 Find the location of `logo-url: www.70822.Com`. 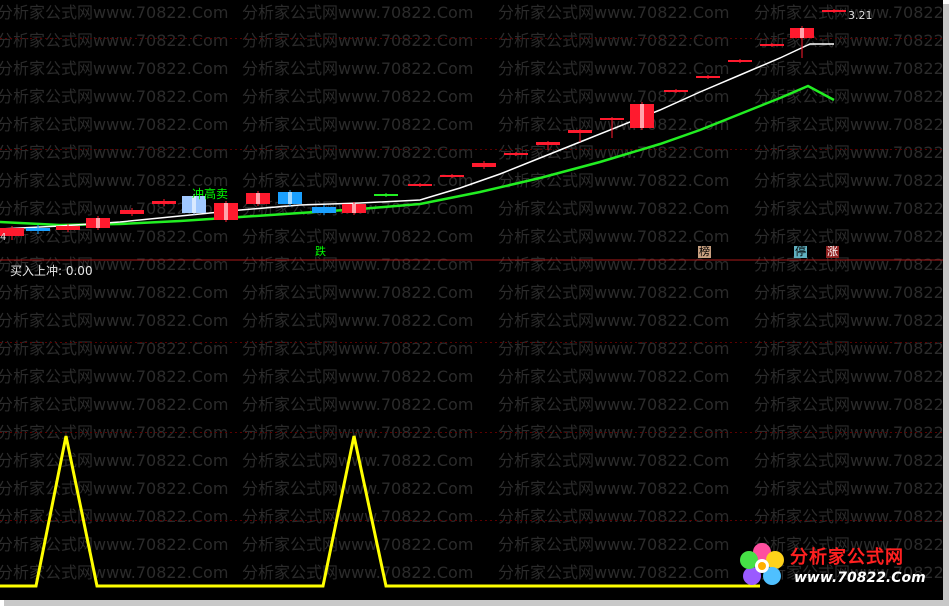

logo-url: www.70822.Com is located at coordinates (860, 578).